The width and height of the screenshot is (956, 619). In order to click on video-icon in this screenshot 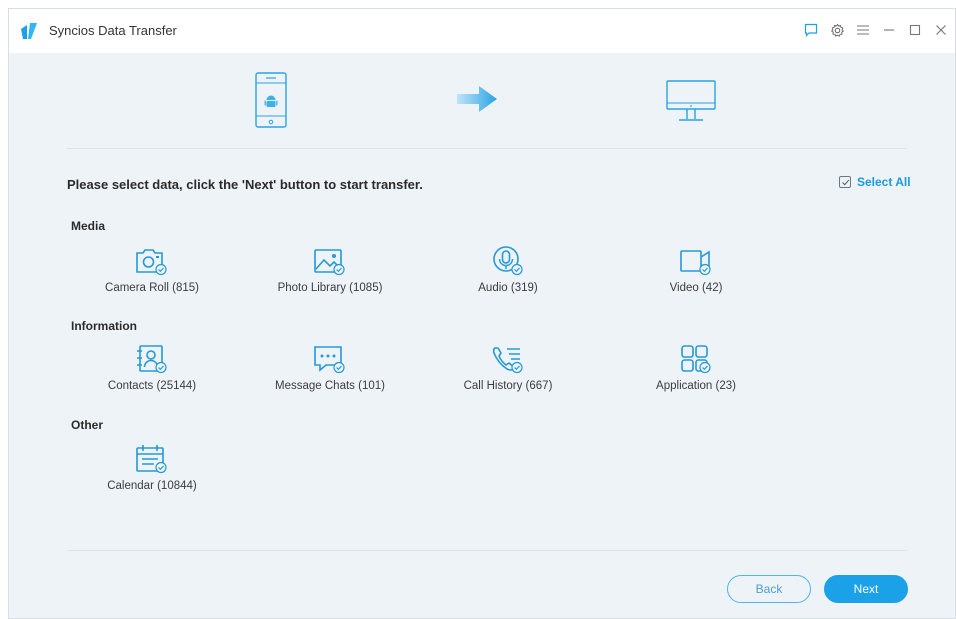, I will do `click(695, 263)`.